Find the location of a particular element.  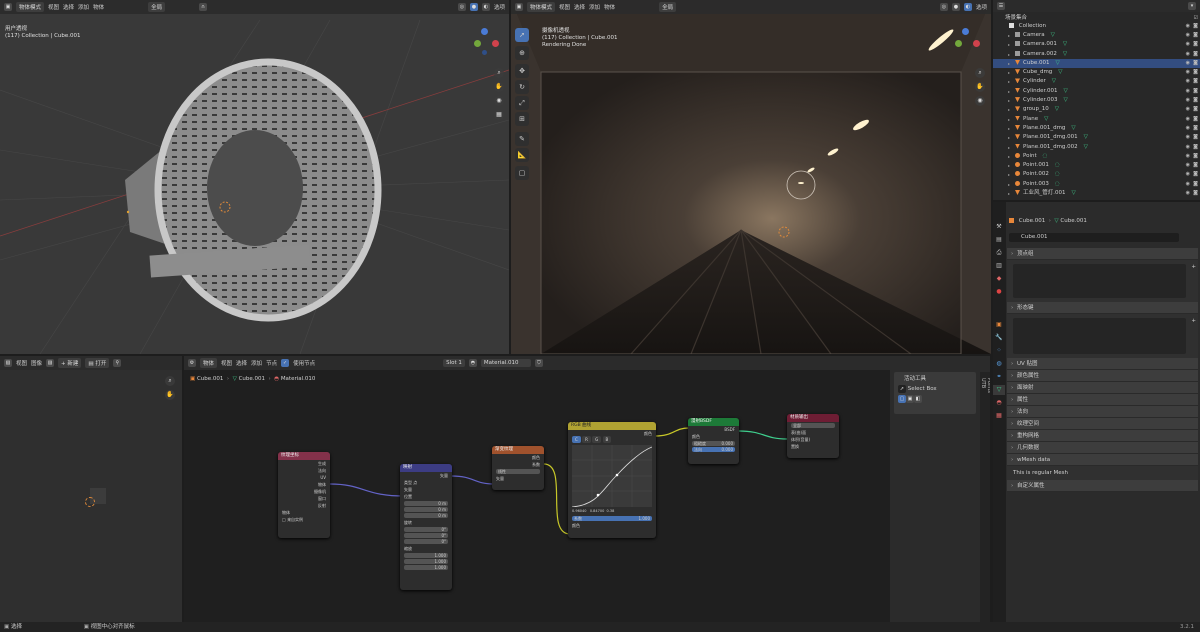

panel-attributes: 属性 is located at coordinates (1102, 400).